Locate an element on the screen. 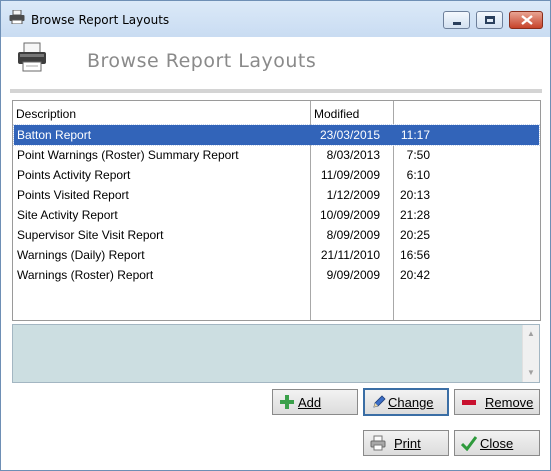 The width and height of the screenshot is (551, 471). window-title: Browse Report Layouts is located at coordinates (100, 20).